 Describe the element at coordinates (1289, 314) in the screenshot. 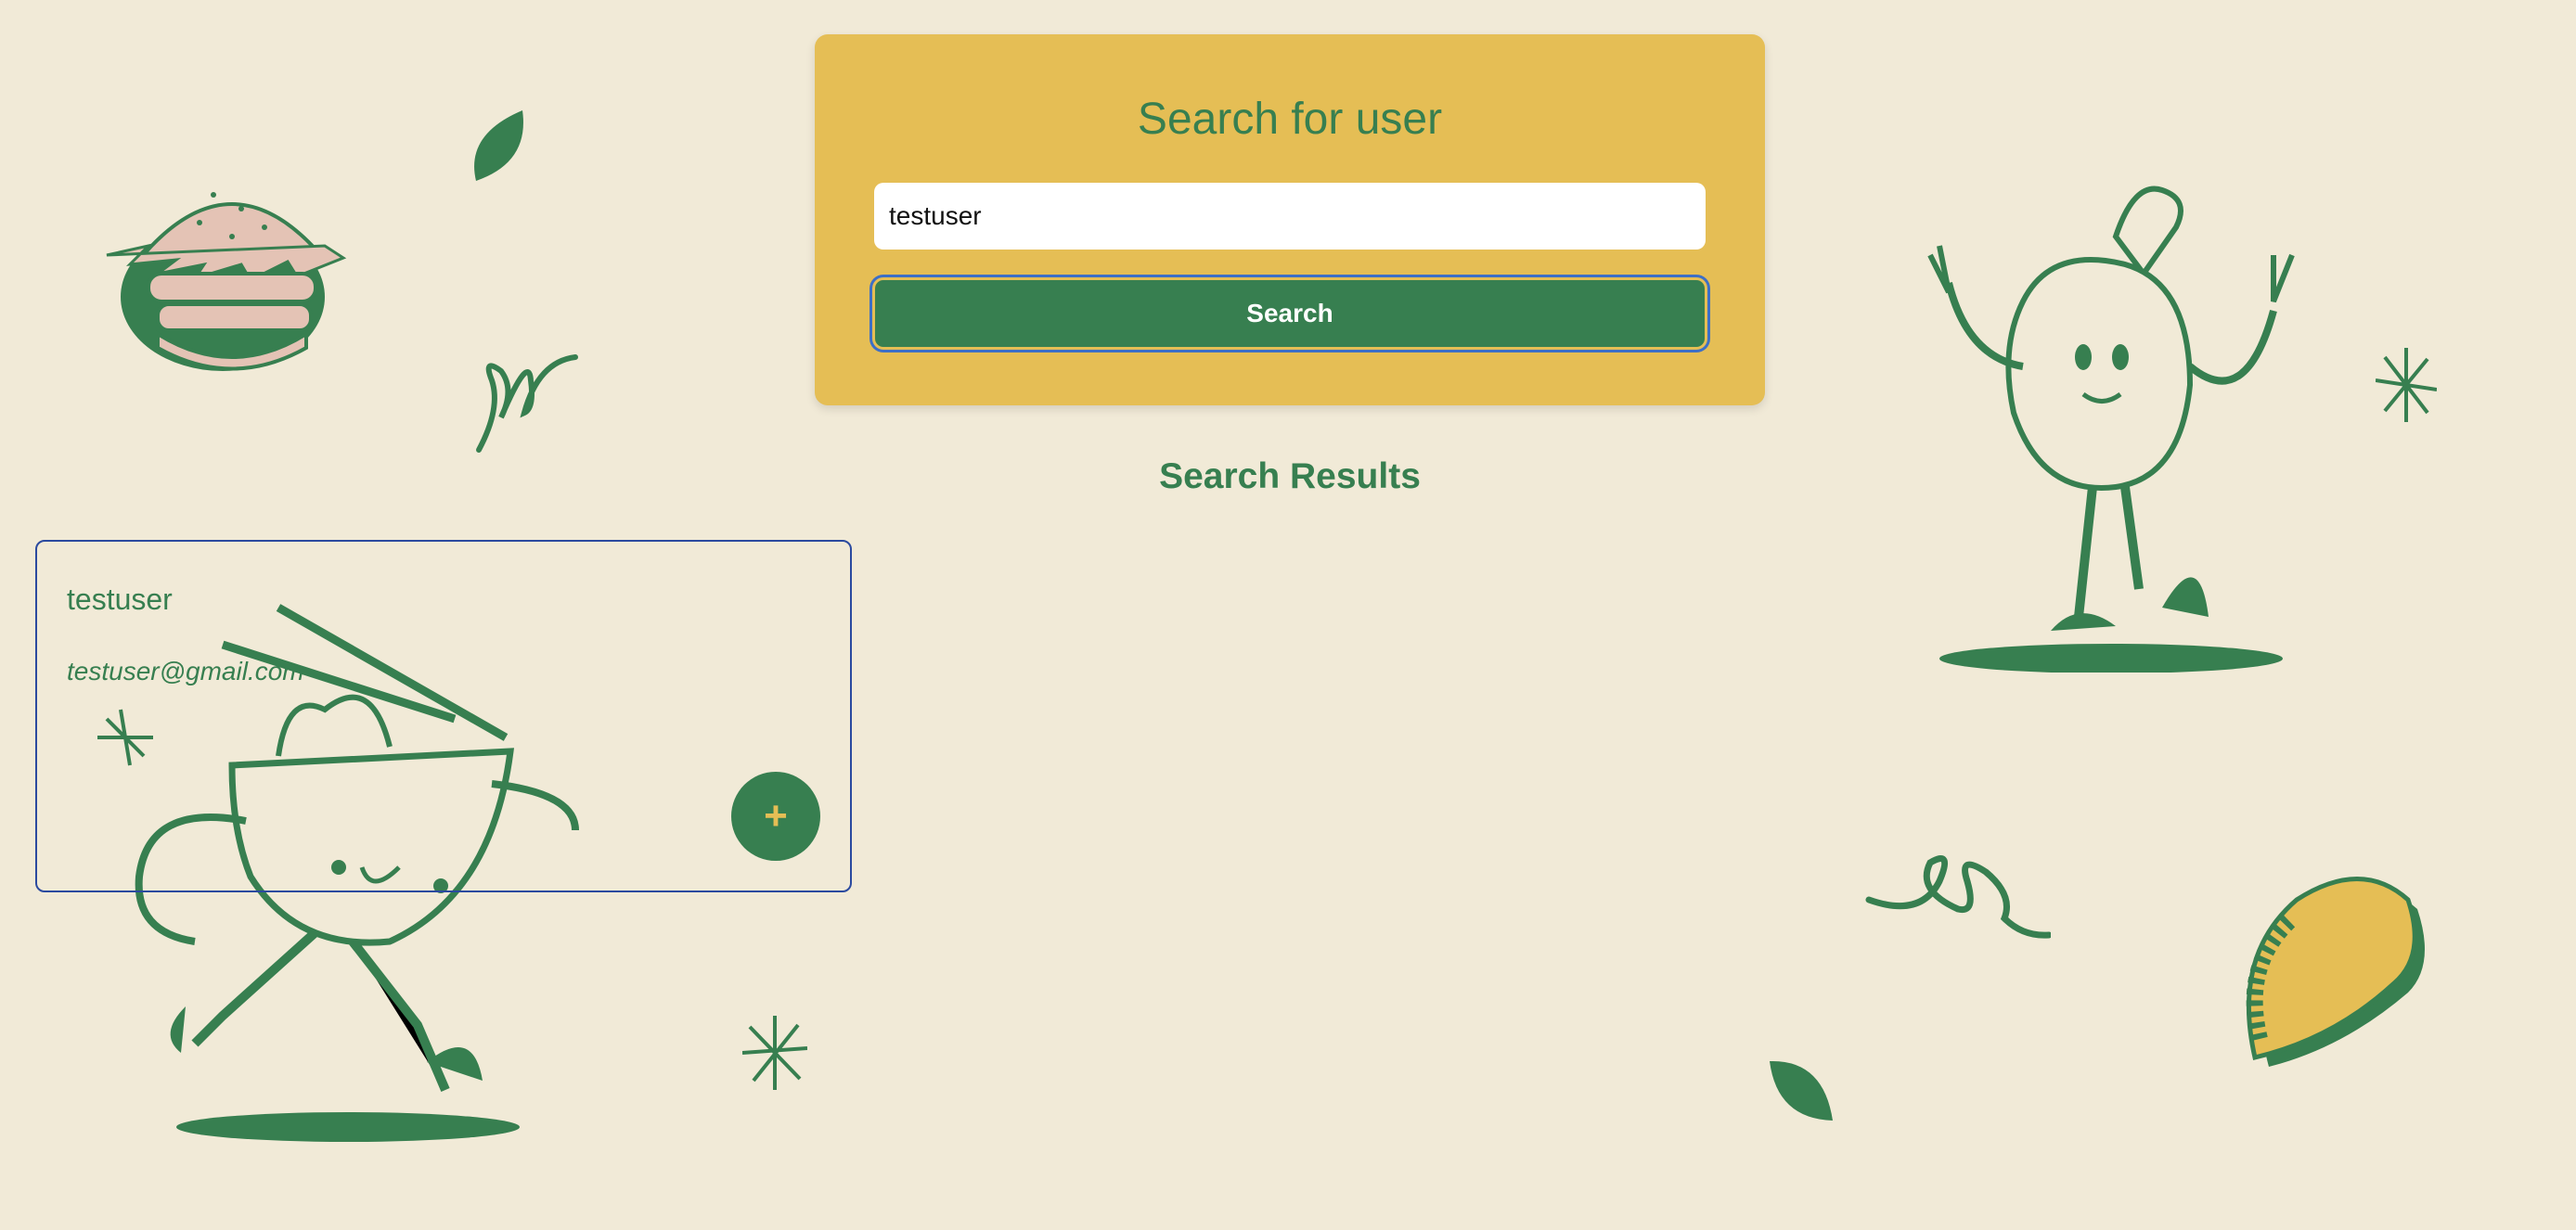

I see `search-button: Search` at that location.